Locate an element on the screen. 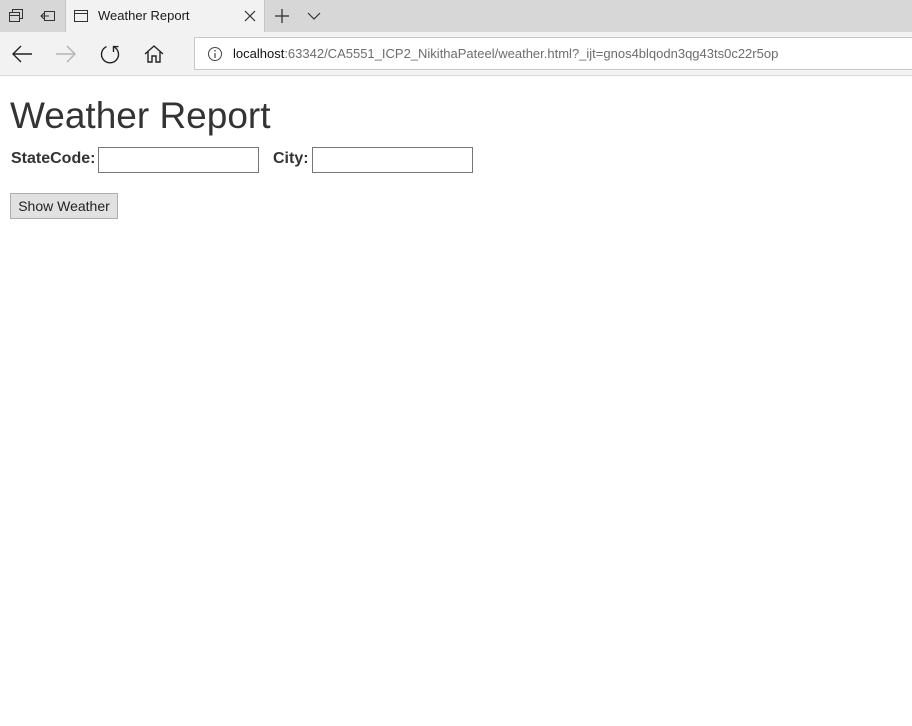 The image size is (912, 726). forward-arrow-icon is located at coordinates (66, 54).